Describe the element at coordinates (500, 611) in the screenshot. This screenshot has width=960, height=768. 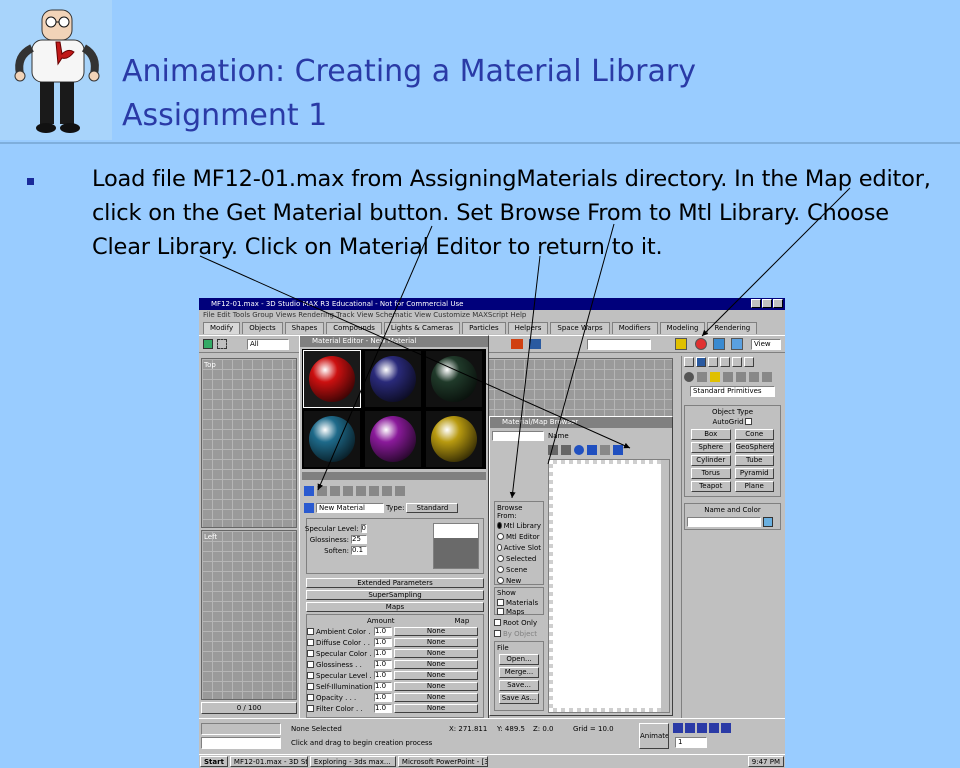
I see `maps-checkbox` at that location.